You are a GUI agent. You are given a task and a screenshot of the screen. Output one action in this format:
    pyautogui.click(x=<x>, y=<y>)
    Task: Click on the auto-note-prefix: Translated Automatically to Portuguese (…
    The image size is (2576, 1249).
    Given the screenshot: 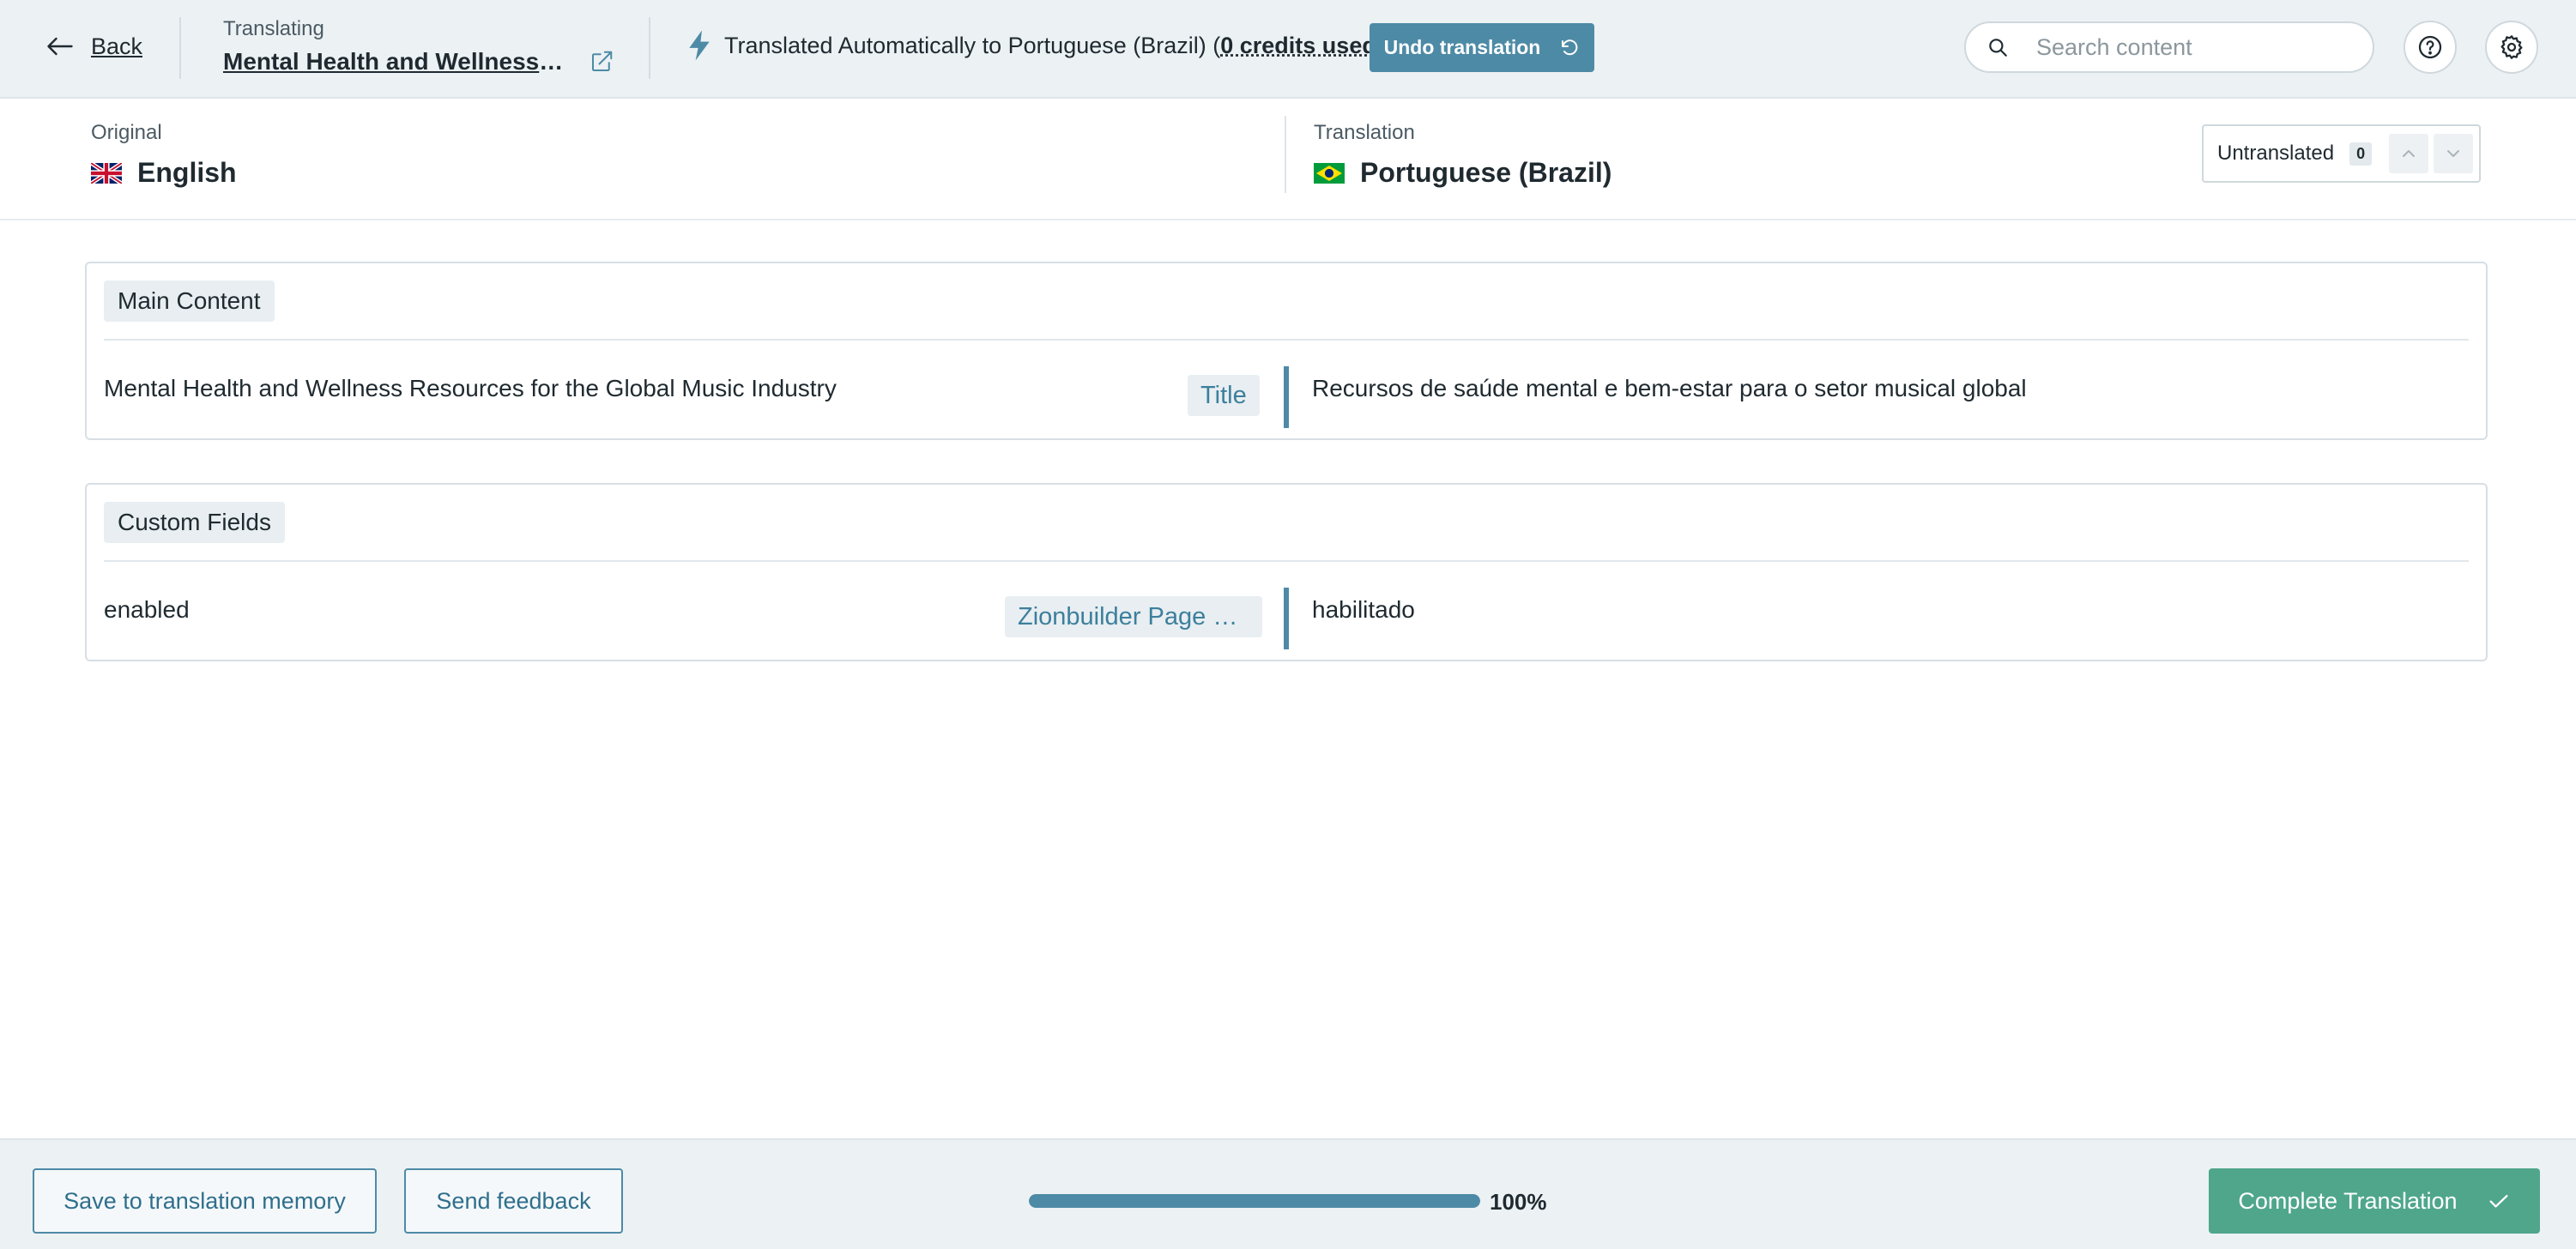 What is the action you would take?
    pyautogui.click(x=972, y=45)
    